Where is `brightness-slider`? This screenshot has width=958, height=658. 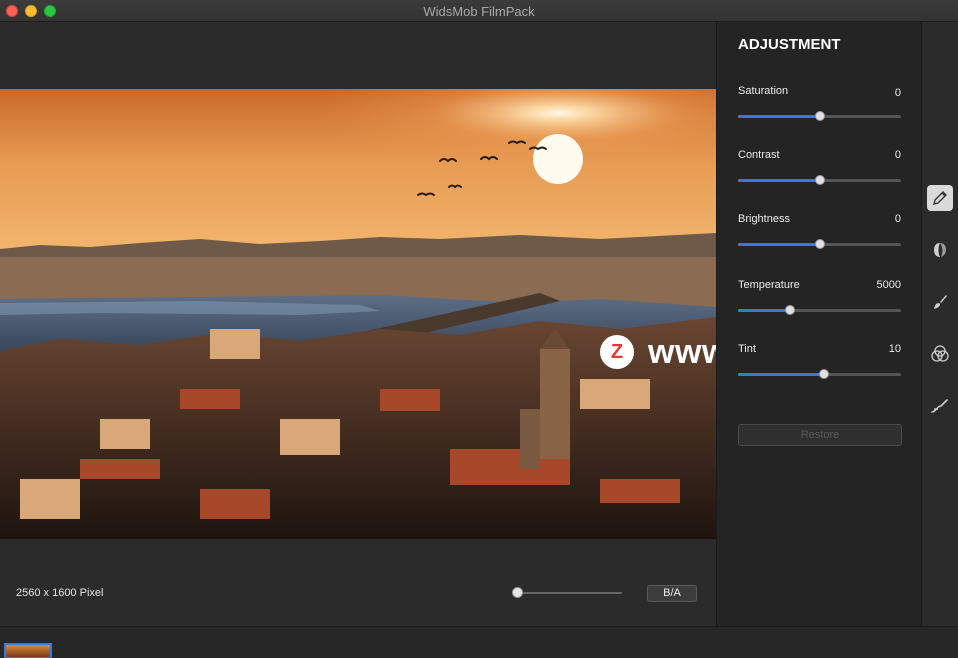 brightness-slider is located at coordinates (819, 244).